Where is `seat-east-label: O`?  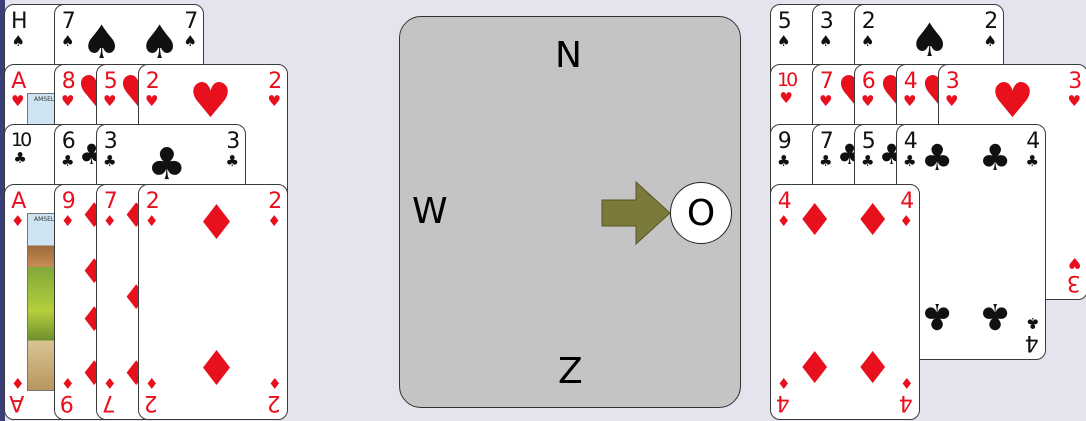
seat-east-label: O is located at coordinates (701, 213).